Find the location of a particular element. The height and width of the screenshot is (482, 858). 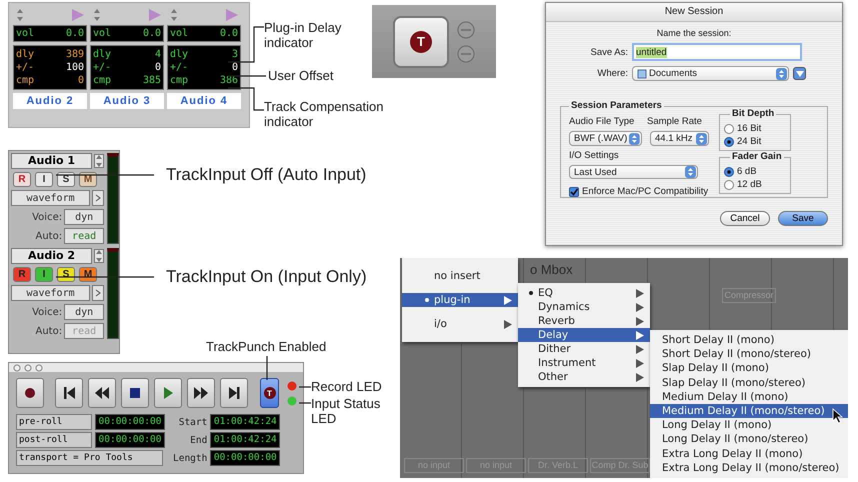

save-button: Save is located at coordinates (803, 218).